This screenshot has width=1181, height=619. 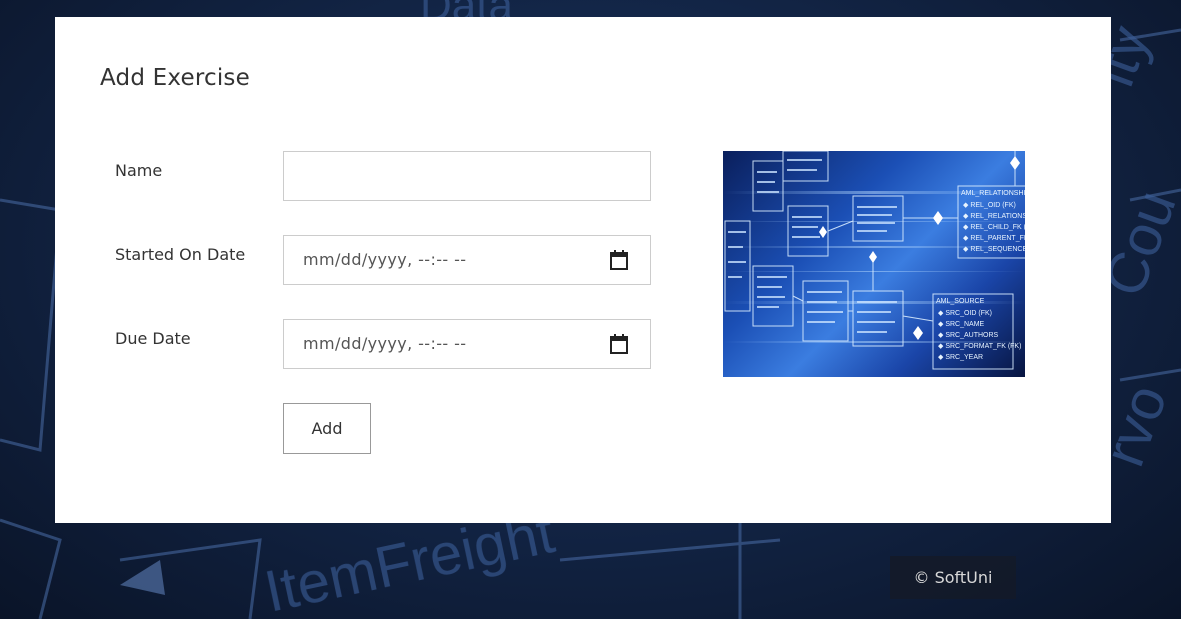 I want to click on footer-copyright: © SoftUni, so click(x=953, y=577).